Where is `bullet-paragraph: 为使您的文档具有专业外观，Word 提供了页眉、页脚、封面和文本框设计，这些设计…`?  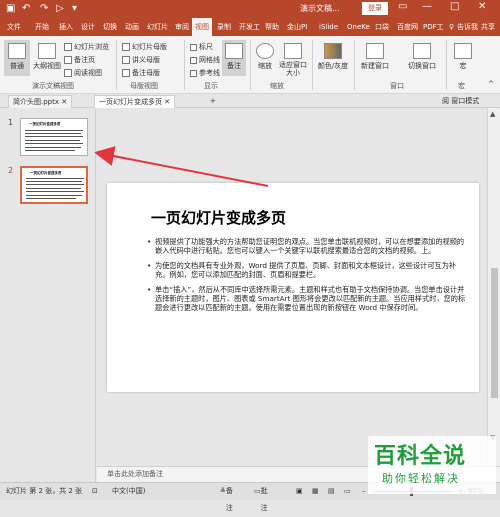
bullet-paragraph: 为使您的文档具有专业外观，Word 提供了页眉、页脚、封面和文本框设计，这些设计… is located at coordinates (307, 270).